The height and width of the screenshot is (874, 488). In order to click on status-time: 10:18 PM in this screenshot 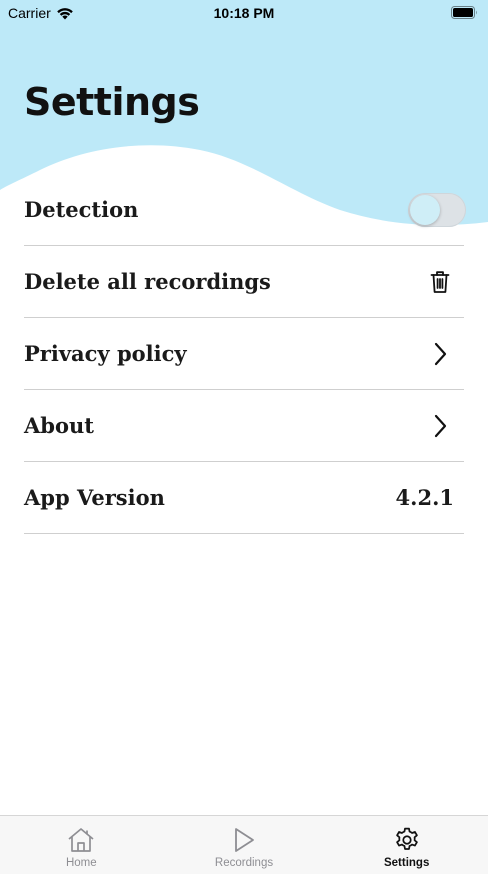, I will do `click(244, 13)`.